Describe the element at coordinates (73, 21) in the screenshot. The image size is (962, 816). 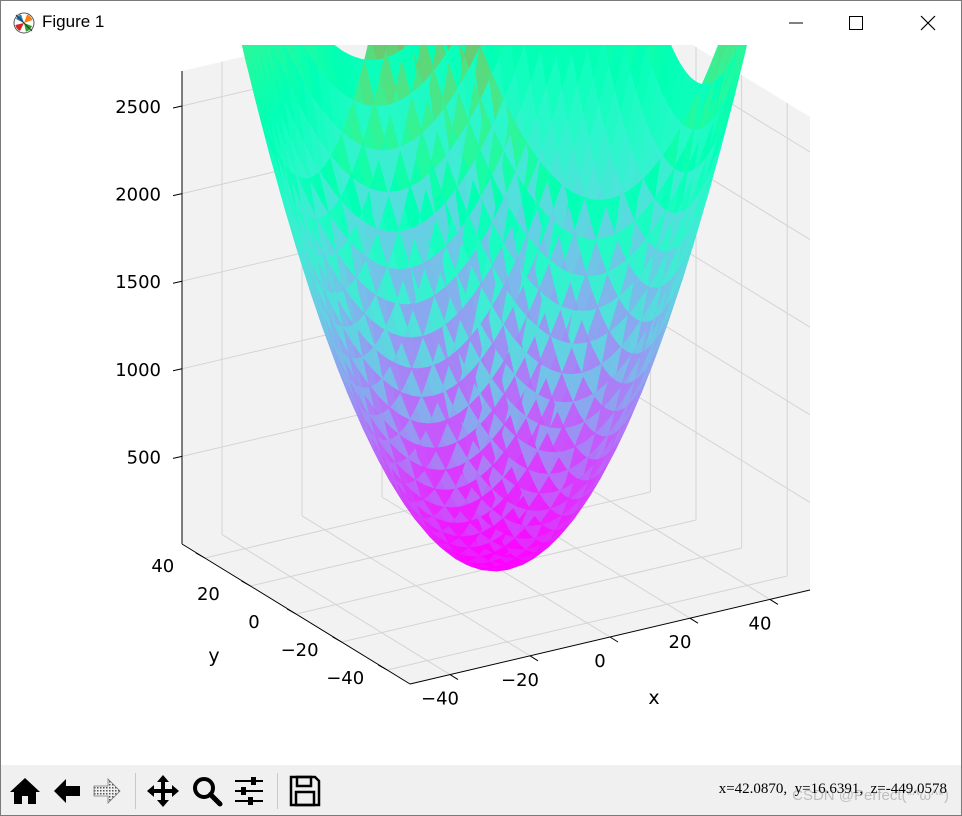
I see `window-title: Figure 1` at that location.